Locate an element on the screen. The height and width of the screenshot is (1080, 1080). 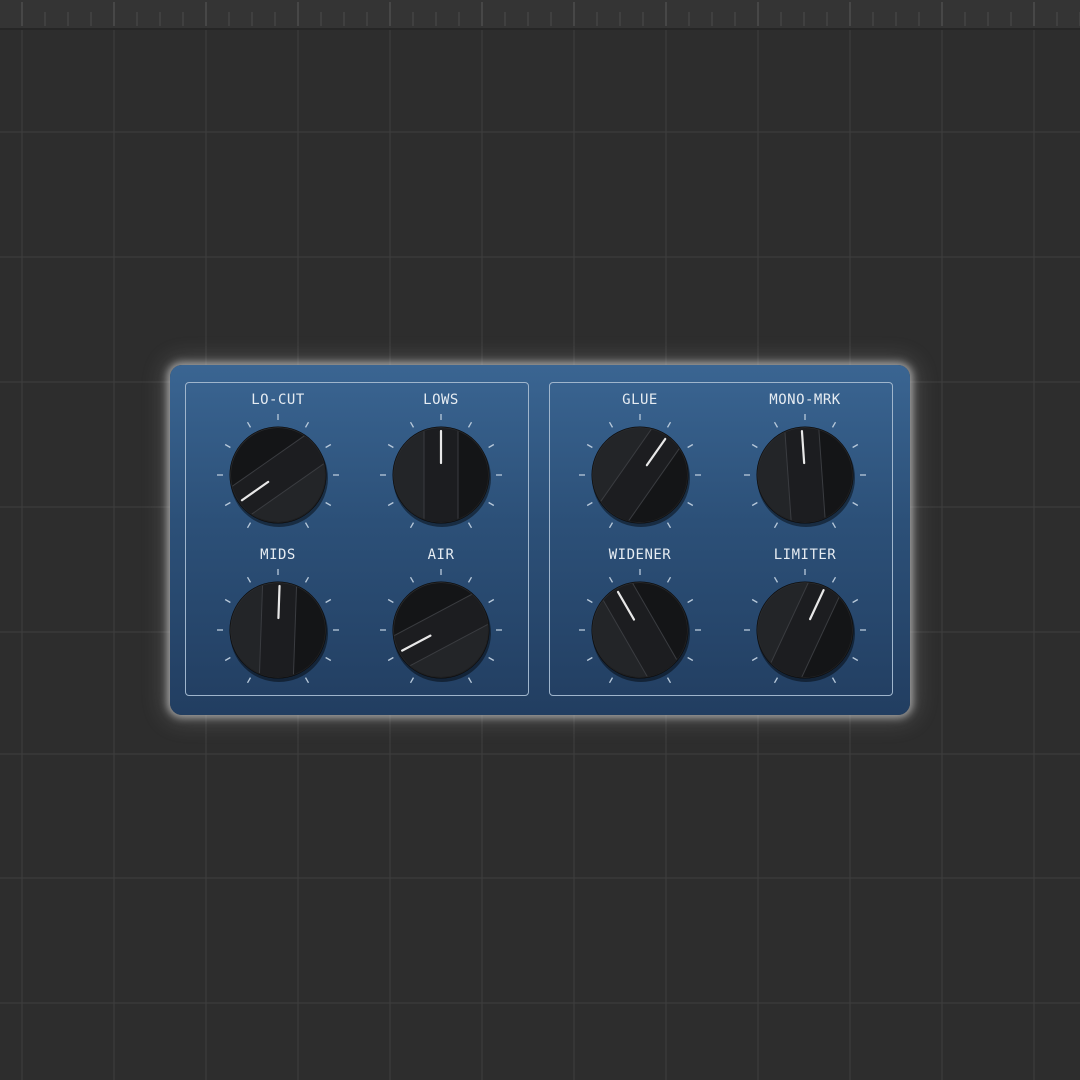
lo-cut-knob is located at coordinates (278, 475).